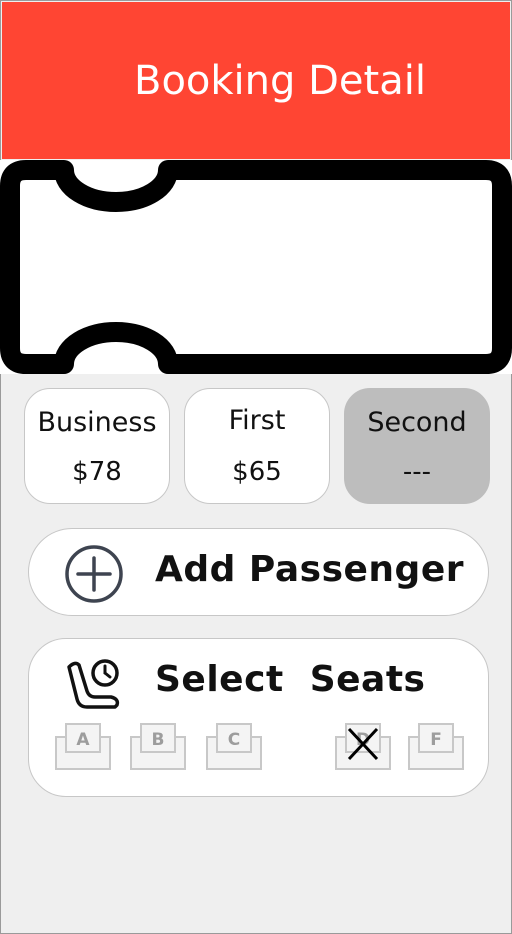 Image resolution: width=512 pixels, height=934 pixels. What do you see at coordinates (363, 744) in the screenshot?
I see `close-icon` at bounding box center [363, 744].